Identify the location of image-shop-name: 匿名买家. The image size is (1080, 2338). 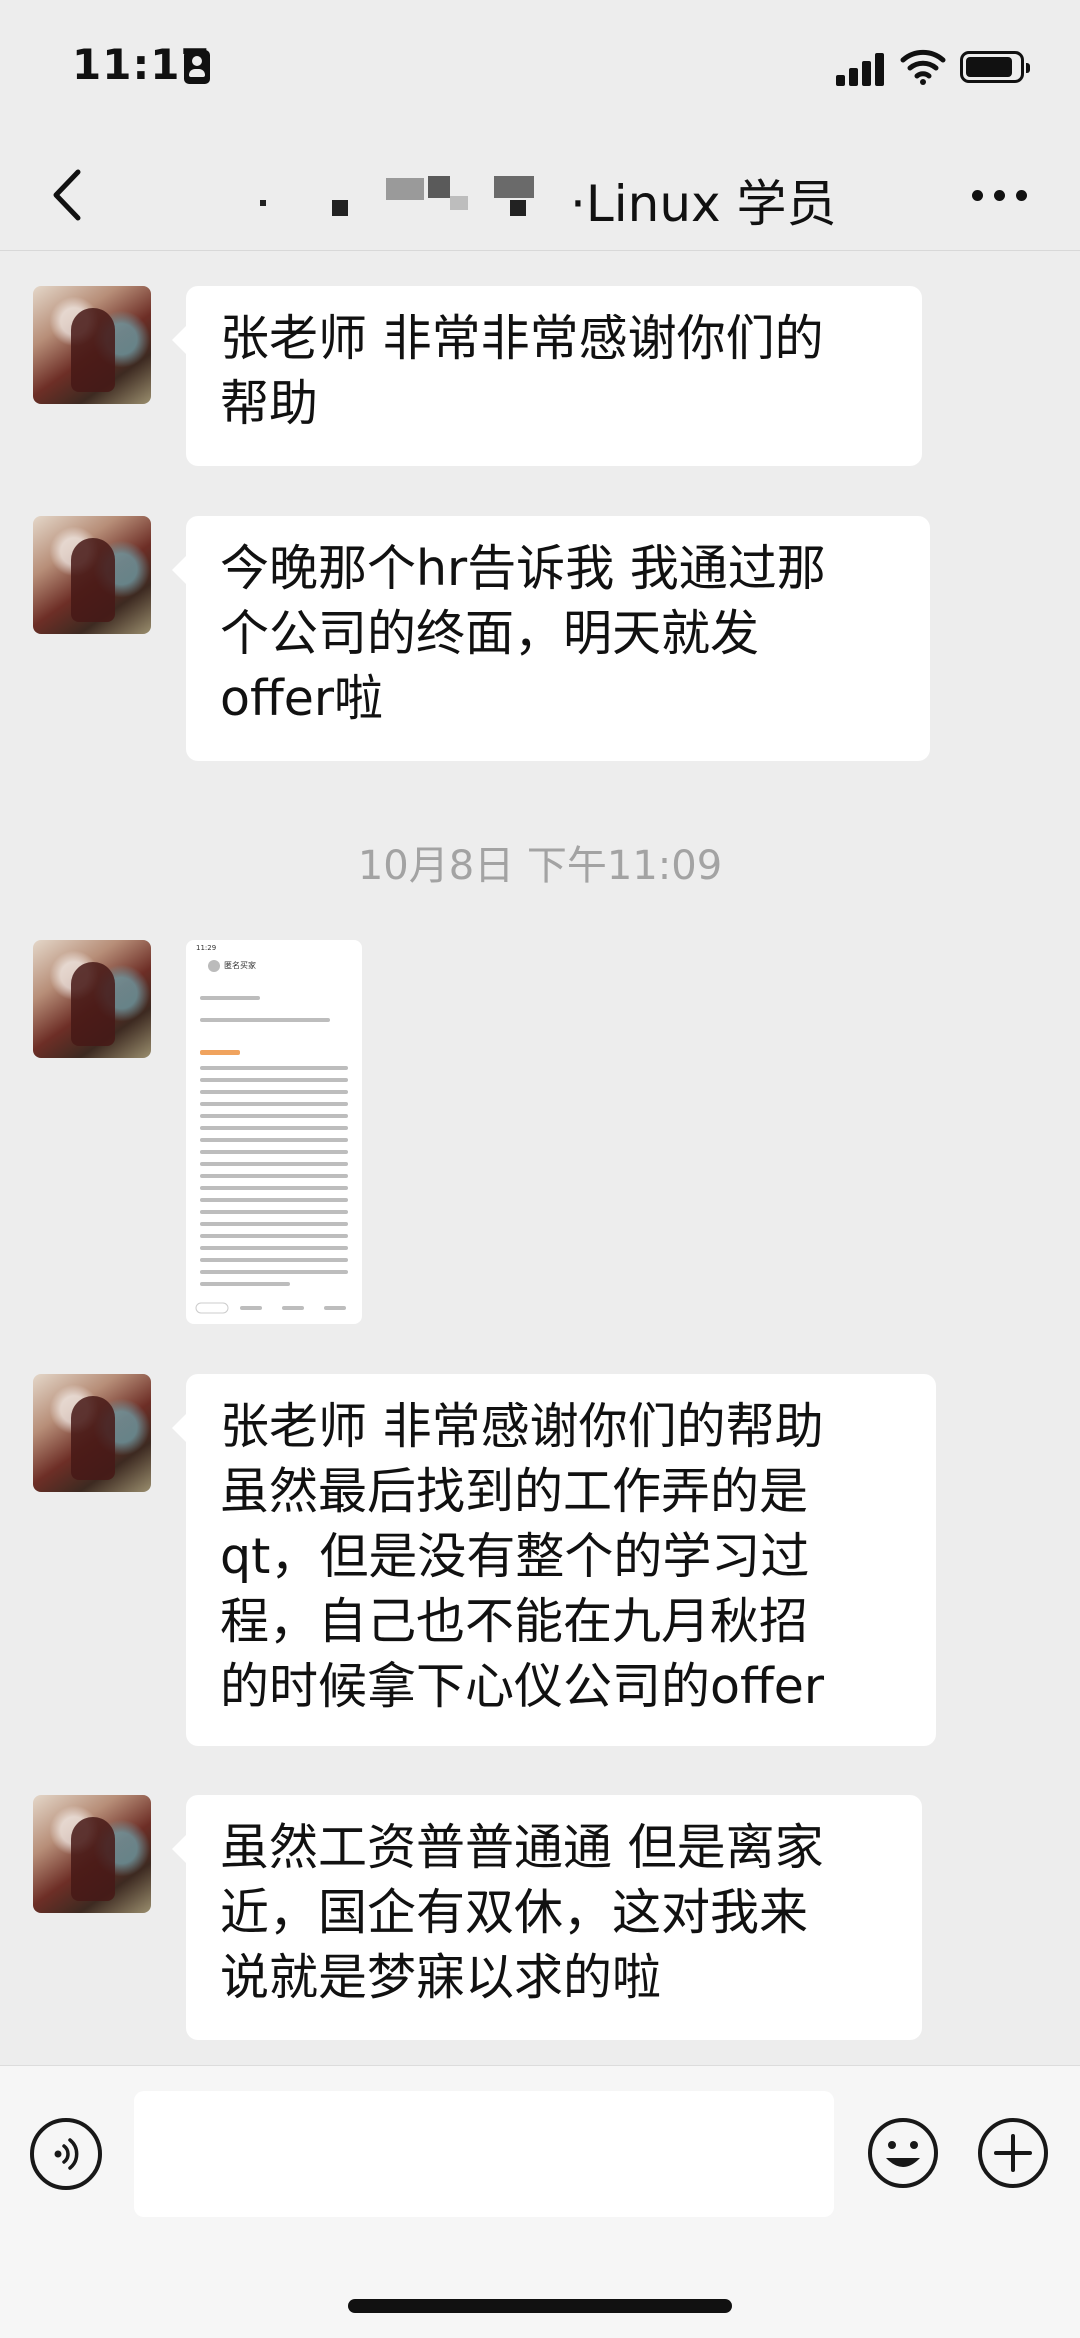
(240, 965).